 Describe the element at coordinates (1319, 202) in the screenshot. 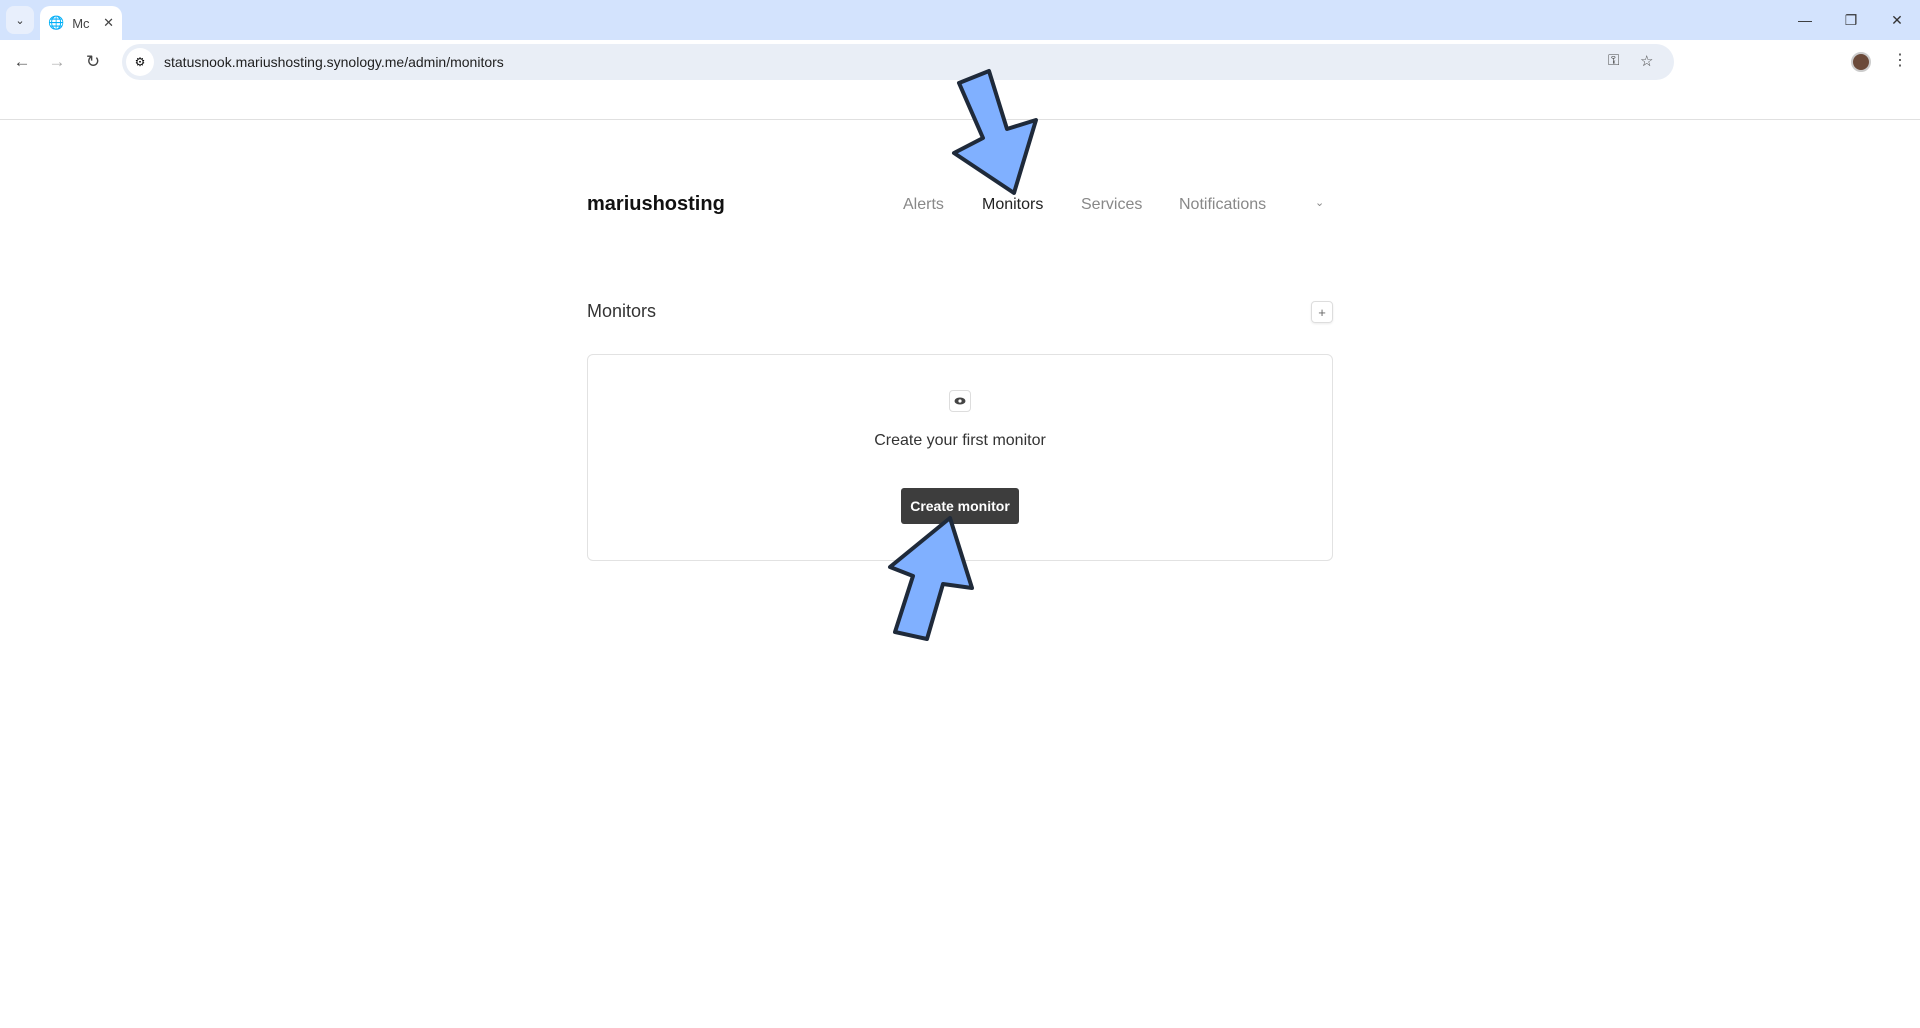

I see `account-chevron-down-icon: ⌄` at that location.